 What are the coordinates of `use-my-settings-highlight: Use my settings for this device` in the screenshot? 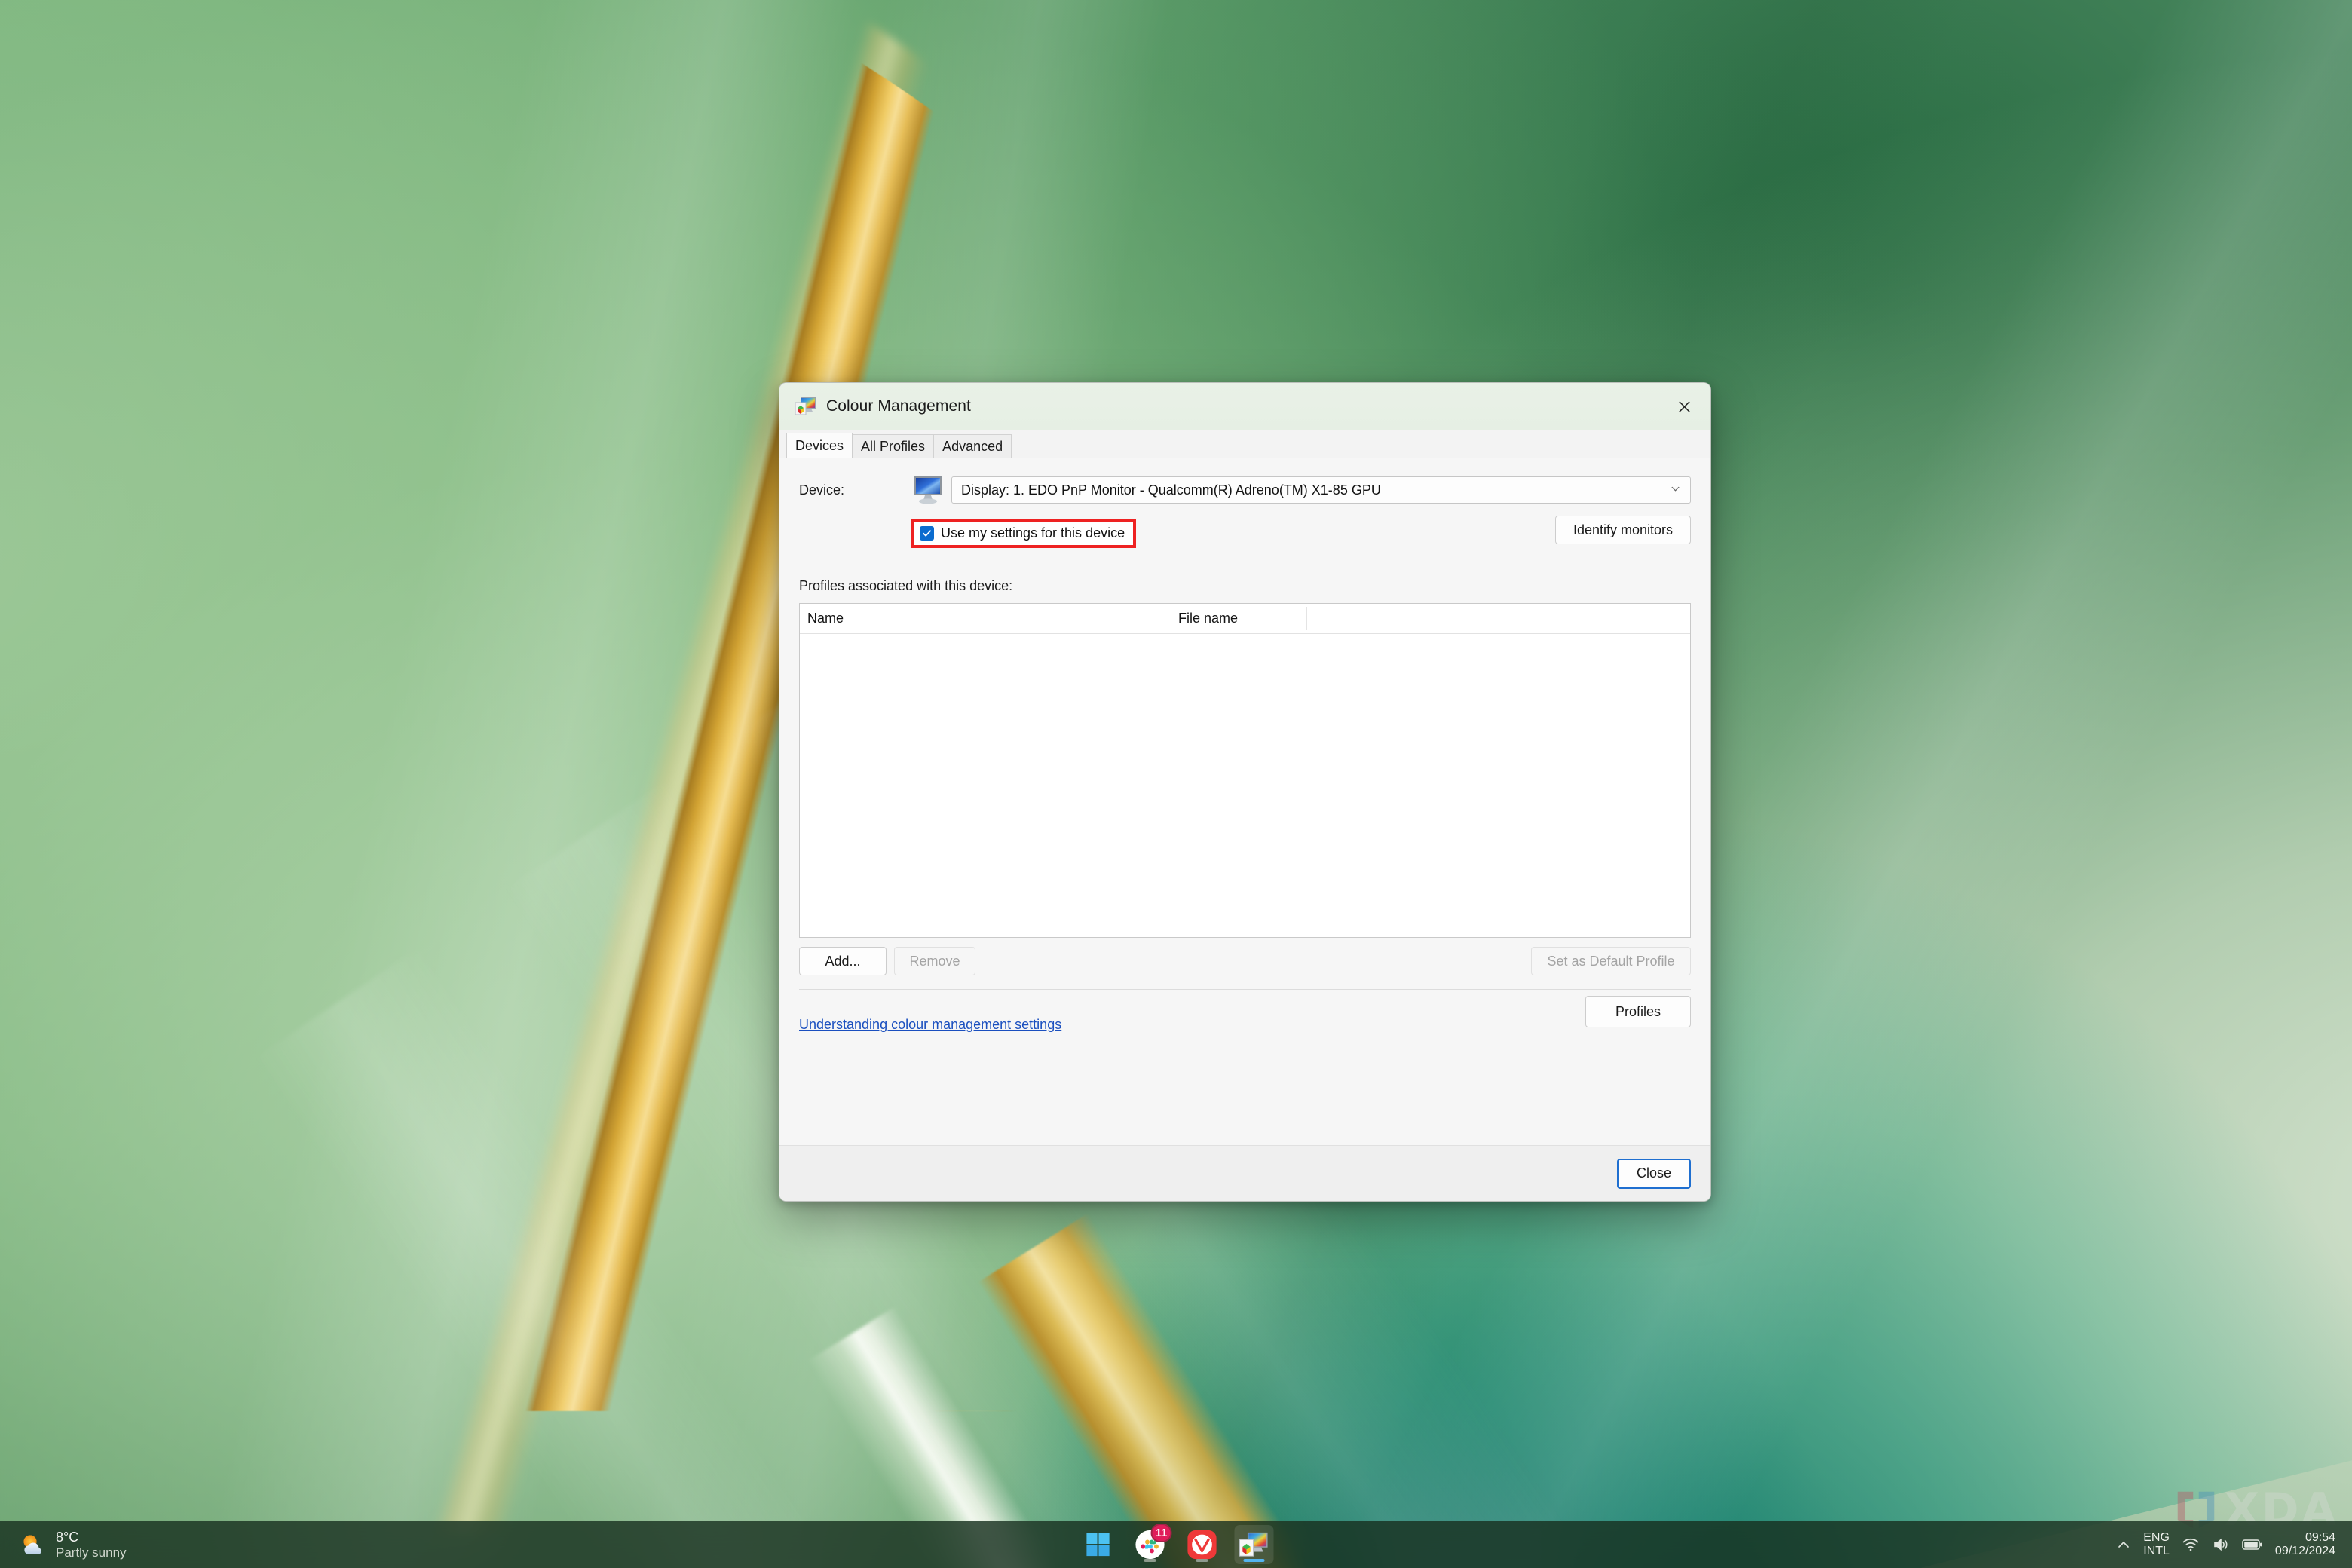 It's located at (1024, 533).